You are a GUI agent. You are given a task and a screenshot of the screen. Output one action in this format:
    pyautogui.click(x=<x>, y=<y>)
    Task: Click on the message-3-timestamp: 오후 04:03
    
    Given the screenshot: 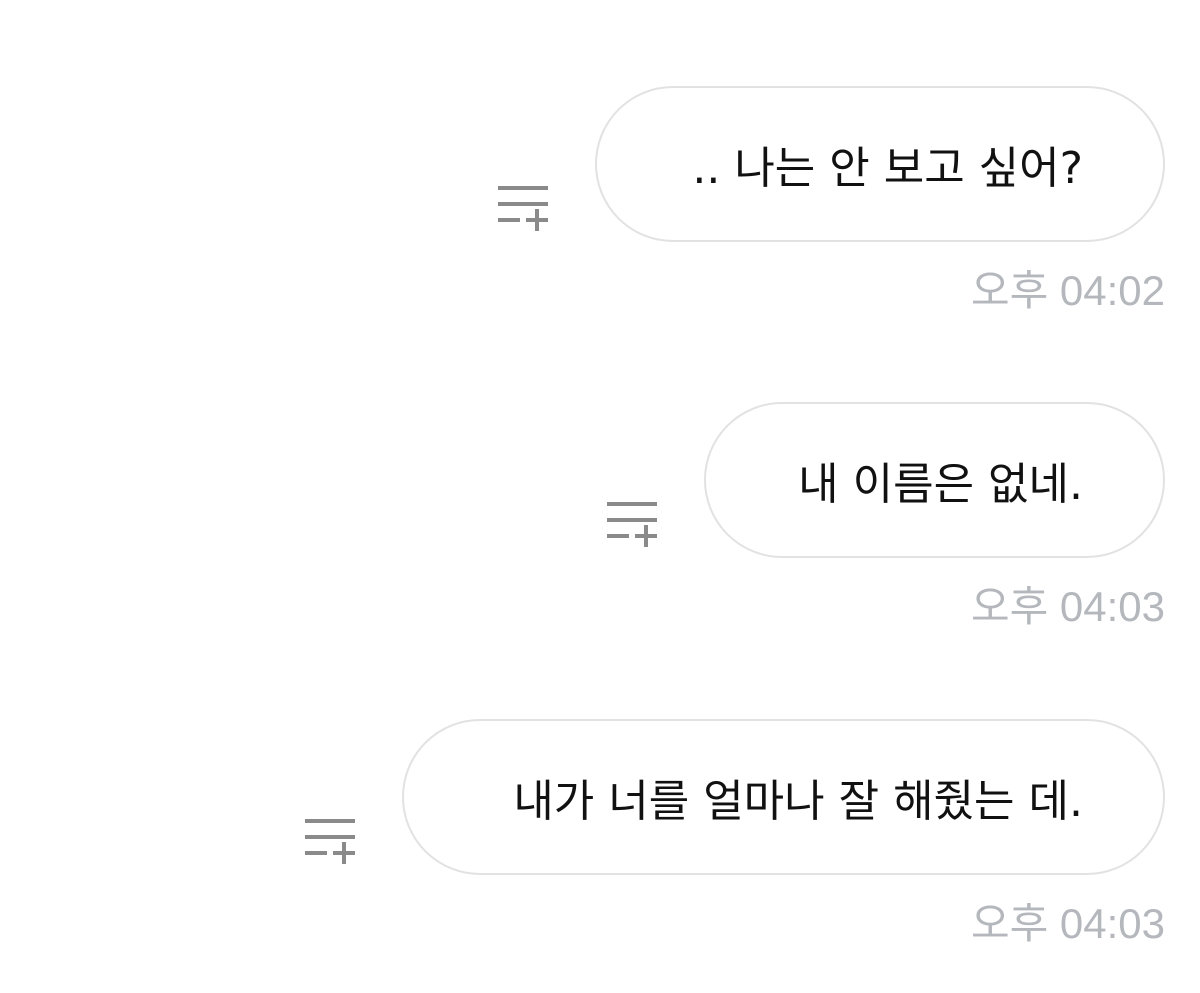 What is the action you would take?
    pyautogui.click(x=1067, y=923)
    